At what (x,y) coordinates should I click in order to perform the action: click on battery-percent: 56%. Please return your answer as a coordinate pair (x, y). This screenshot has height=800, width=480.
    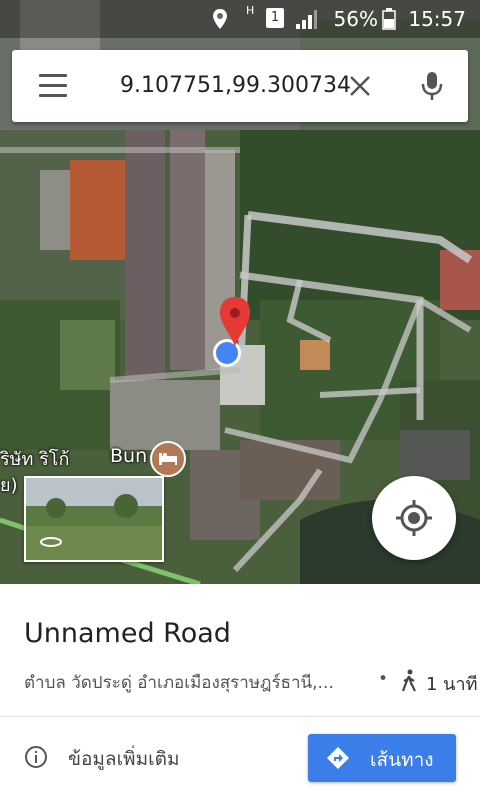
    Looking at the image, I should click on (355, 19).